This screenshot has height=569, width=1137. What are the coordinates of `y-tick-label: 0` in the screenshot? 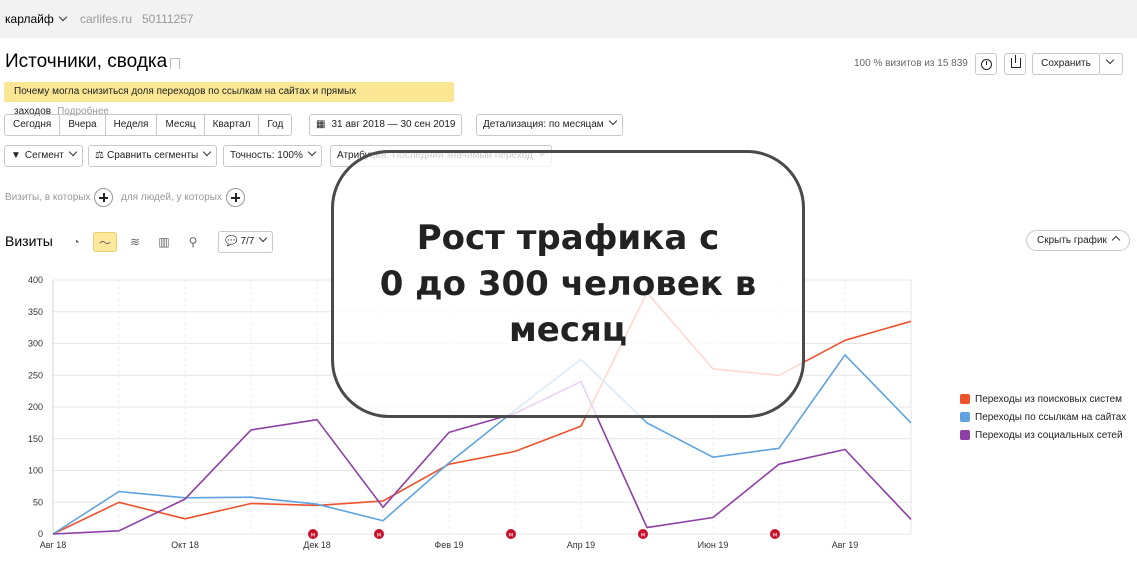 It's located at (40, 534).